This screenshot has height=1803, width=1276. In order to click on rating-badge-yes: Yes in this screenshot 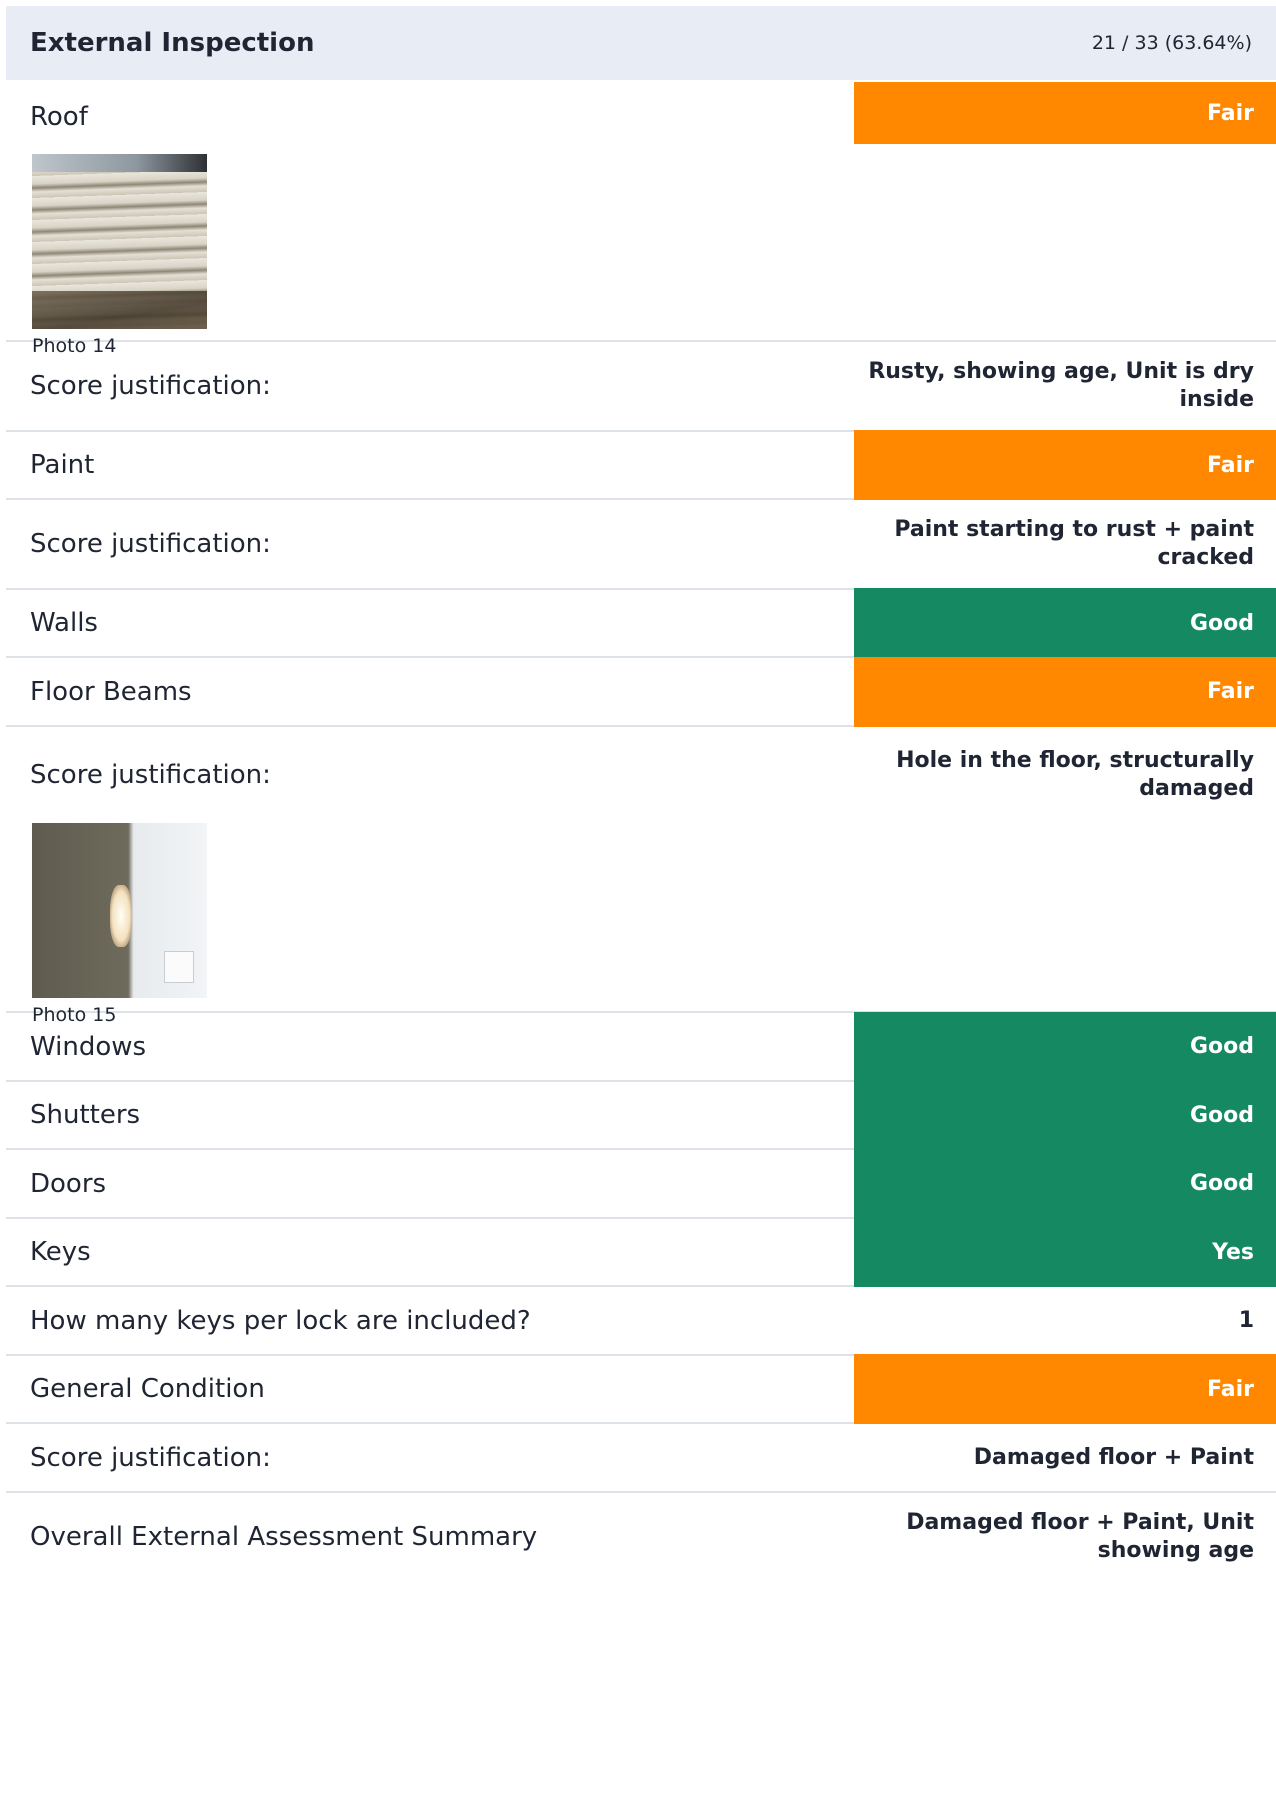, I will do `click(1065, 1252)`.